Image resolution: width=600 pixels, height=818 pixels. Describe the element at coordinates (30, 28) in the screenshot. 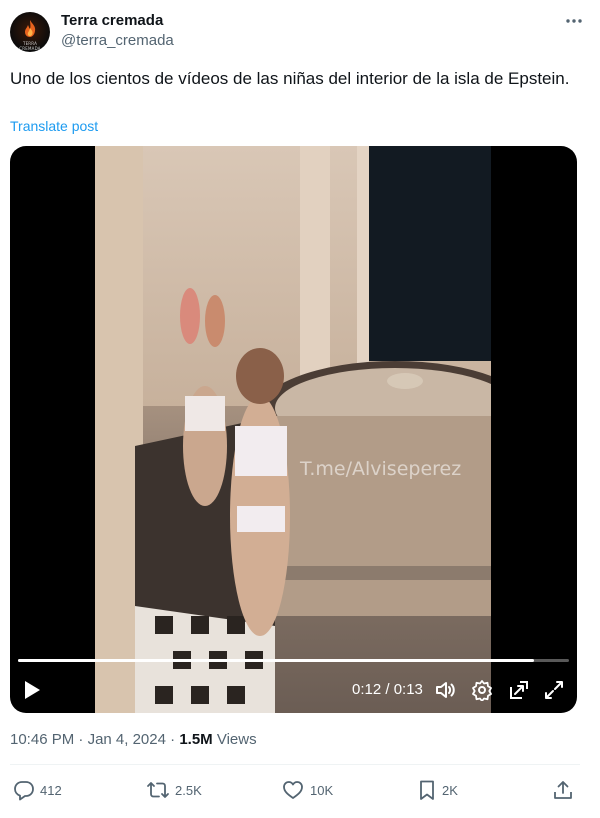

I see `flame-icon` at that location.